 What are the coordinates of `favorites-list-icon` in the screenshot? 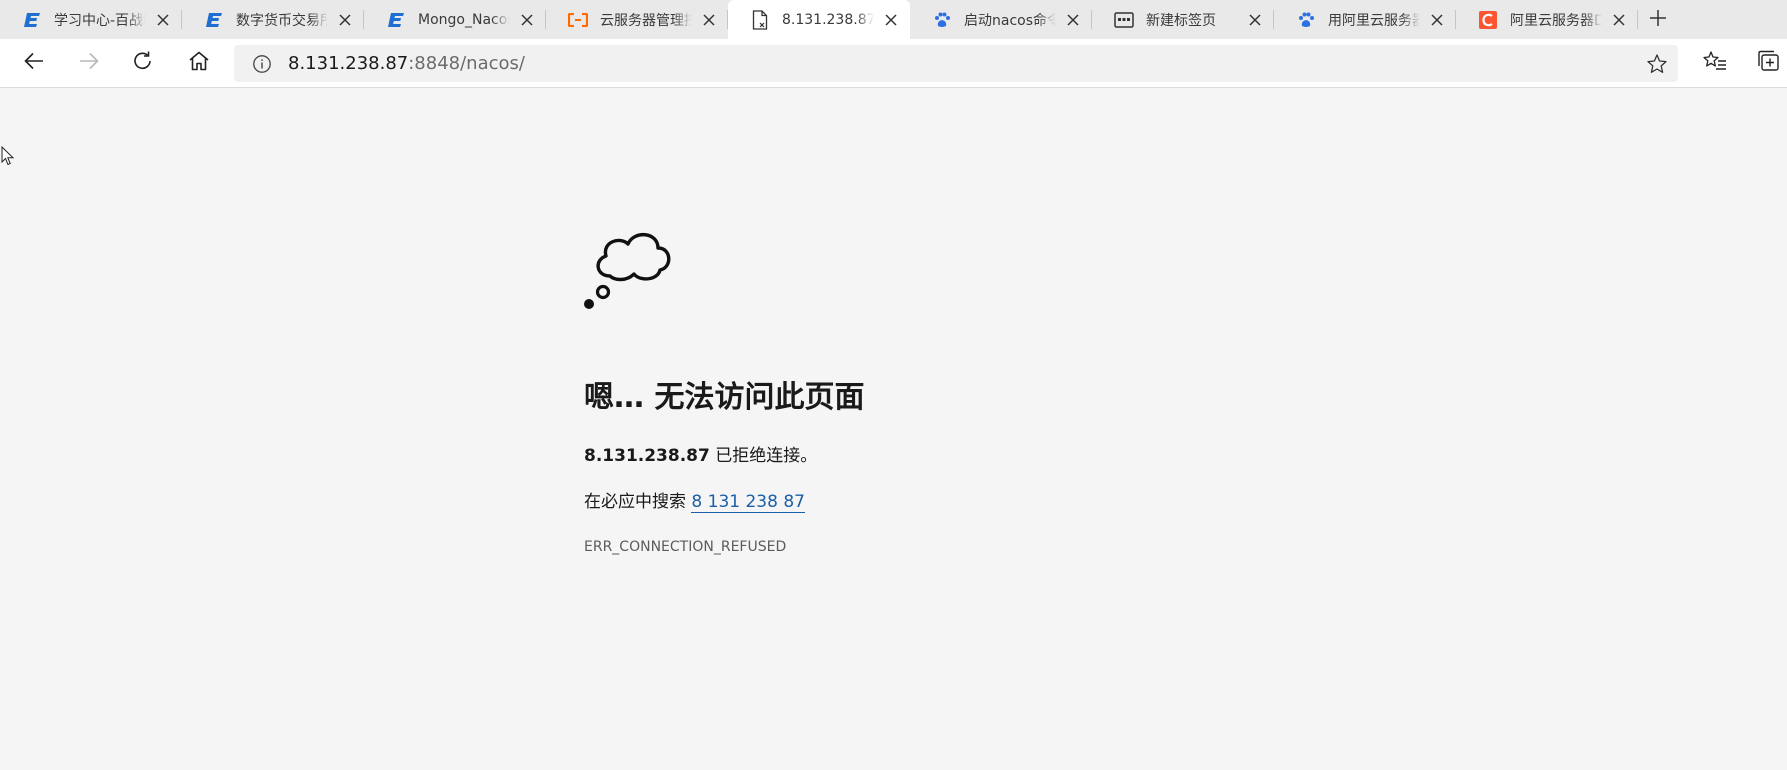 It's located at (1715, 63).